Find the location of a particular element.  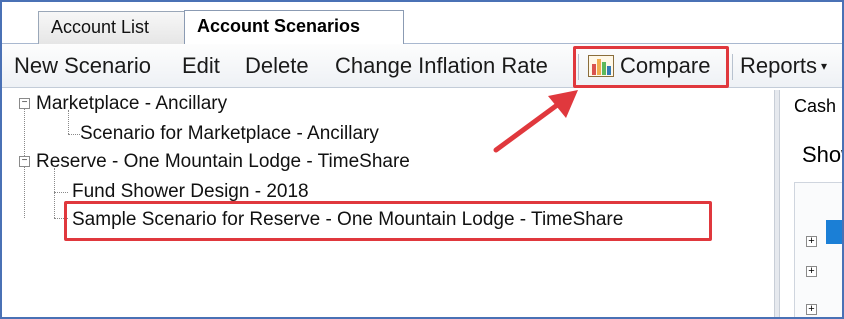

tree-node-marketplace-ancillary: Marketplace - Ancillary is located at coordinates (131, 104).